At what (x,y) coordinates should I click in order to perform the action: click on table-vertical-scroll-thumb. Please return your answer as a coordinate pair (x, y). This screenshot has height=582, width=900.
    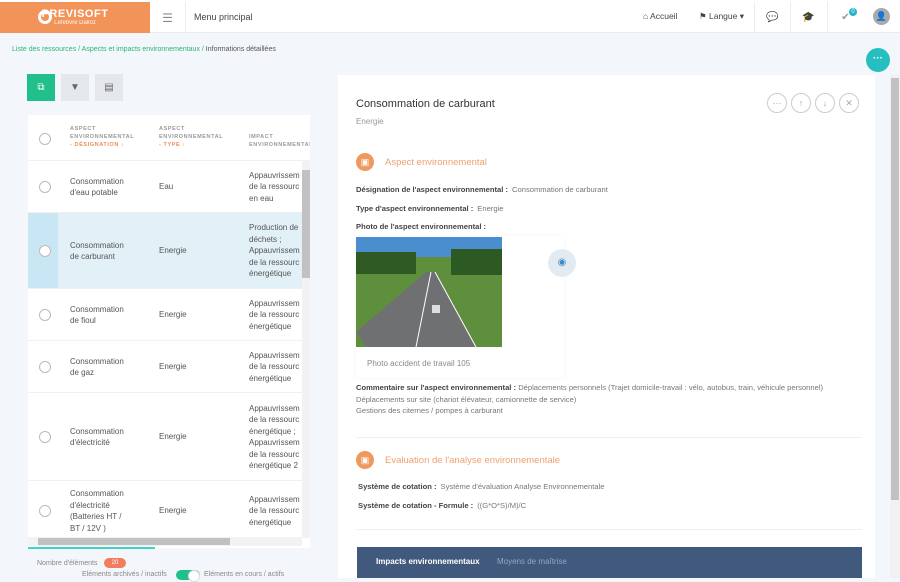
    Looking at the image, I should click on (306, 224).